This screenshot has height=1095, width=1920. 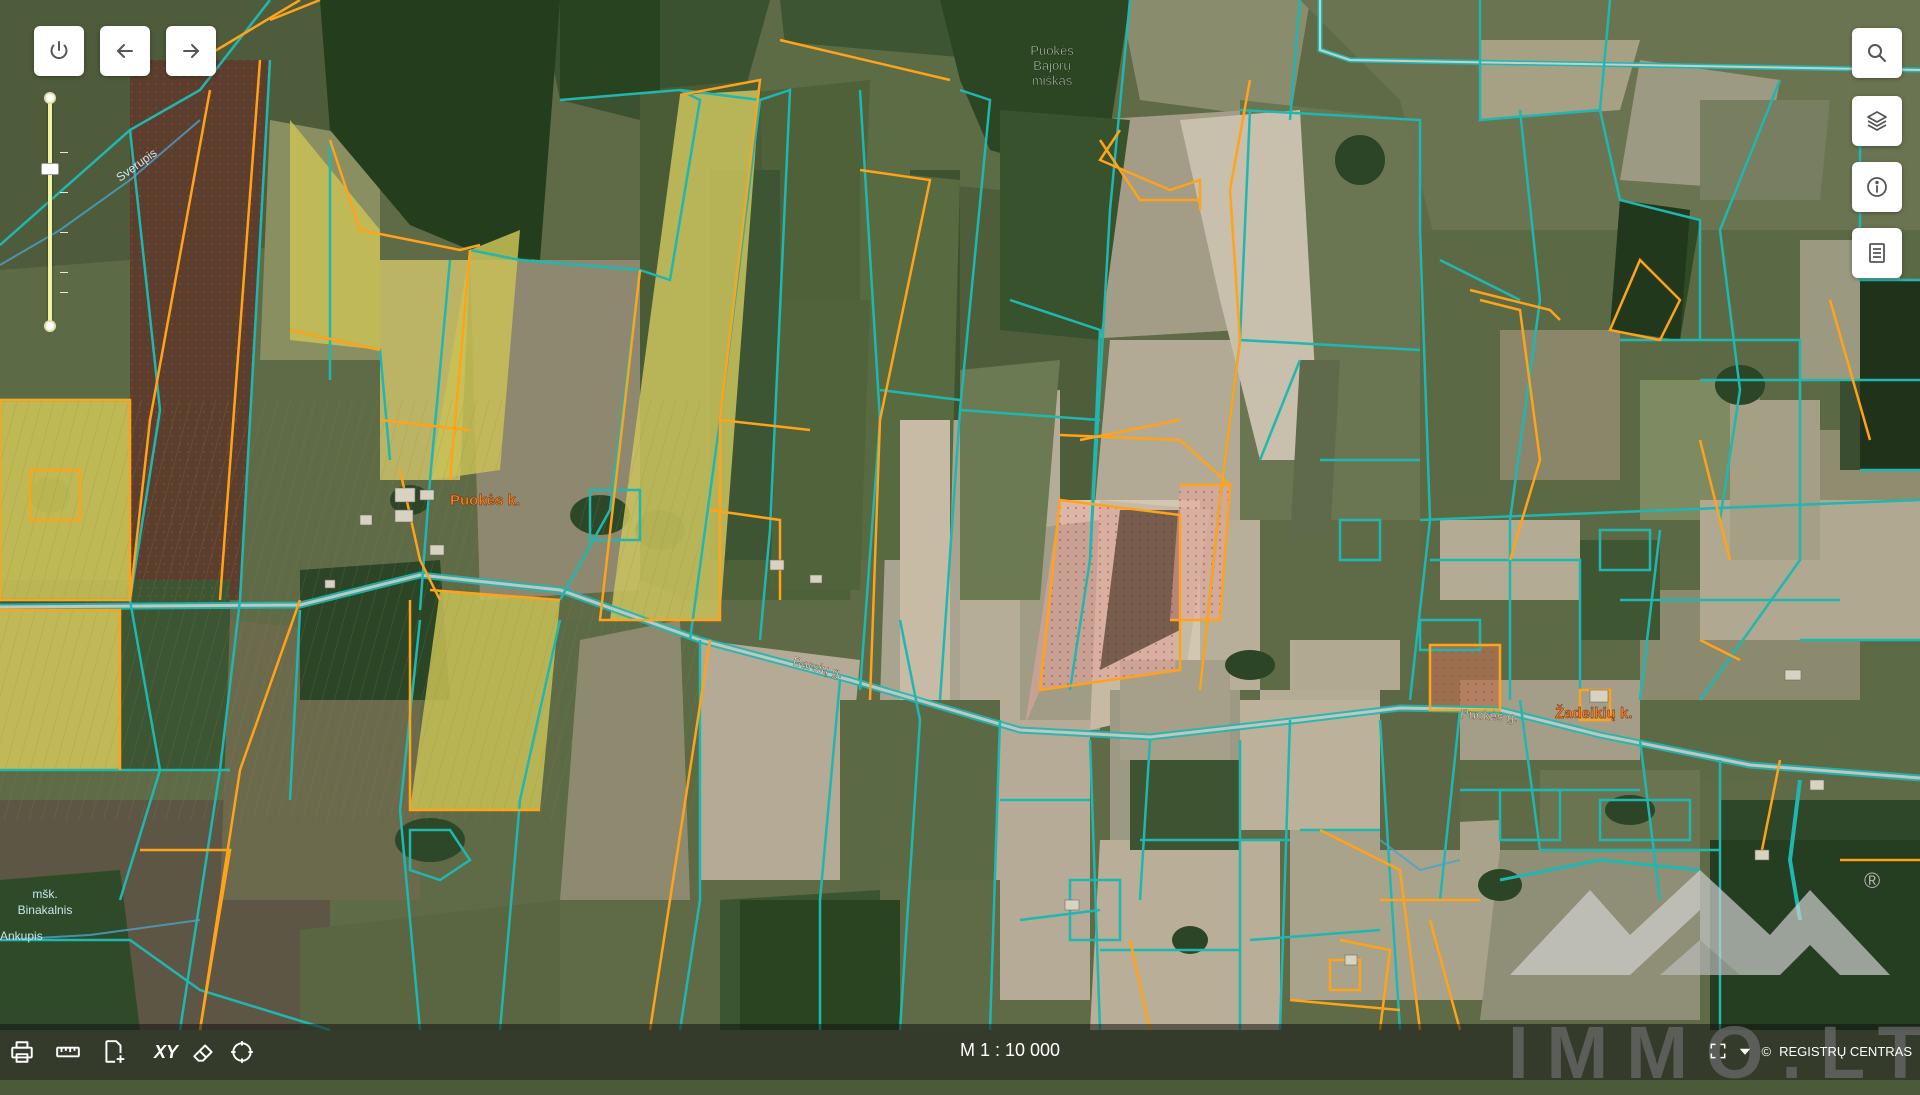 I want to click on layers-button, so click(x=1877, y=121).